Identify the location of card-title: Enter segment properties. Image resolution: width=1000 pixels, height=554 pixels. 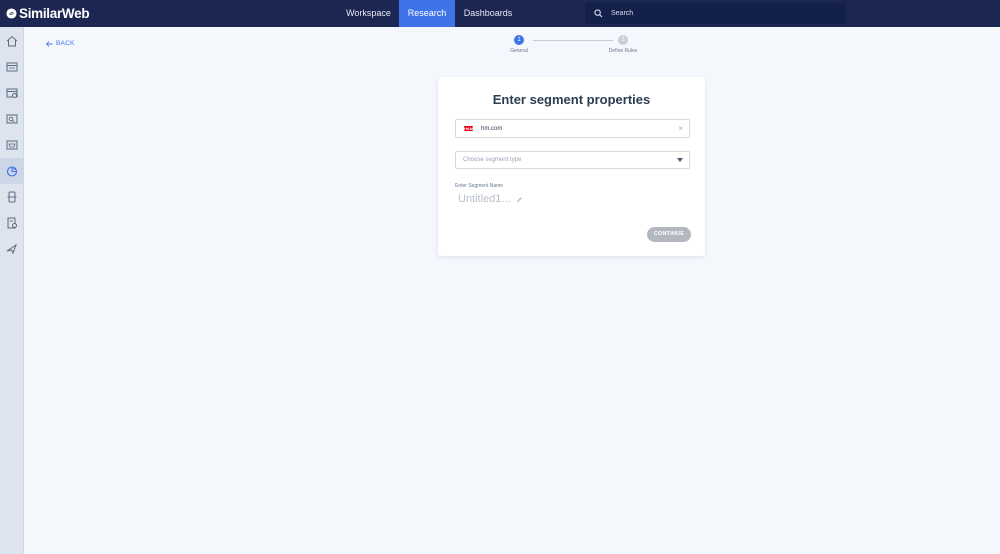
(571, 99).